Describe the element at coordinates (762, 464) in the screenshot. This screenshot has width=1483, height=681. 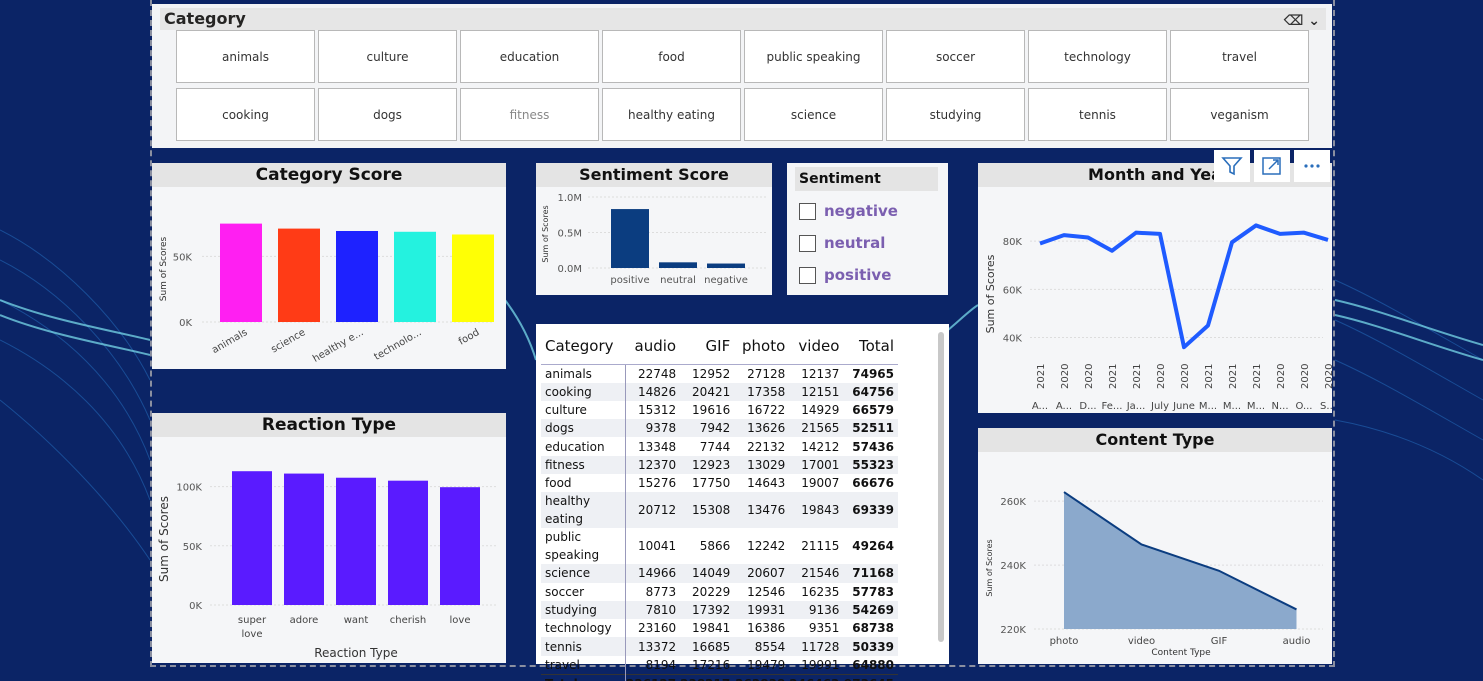
I see `matrix-cell: 13029` at that location.